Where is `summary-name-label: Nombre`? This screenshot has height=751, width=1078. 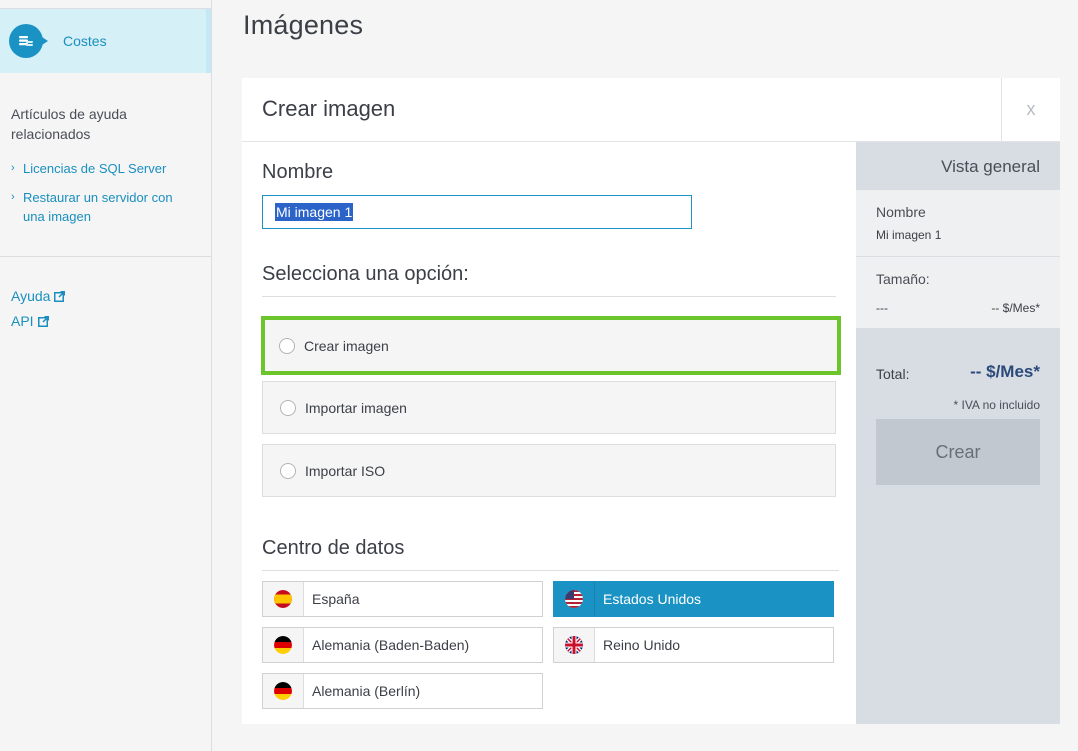 summary-name-label: Nombre is located at coordinates (901, 212).